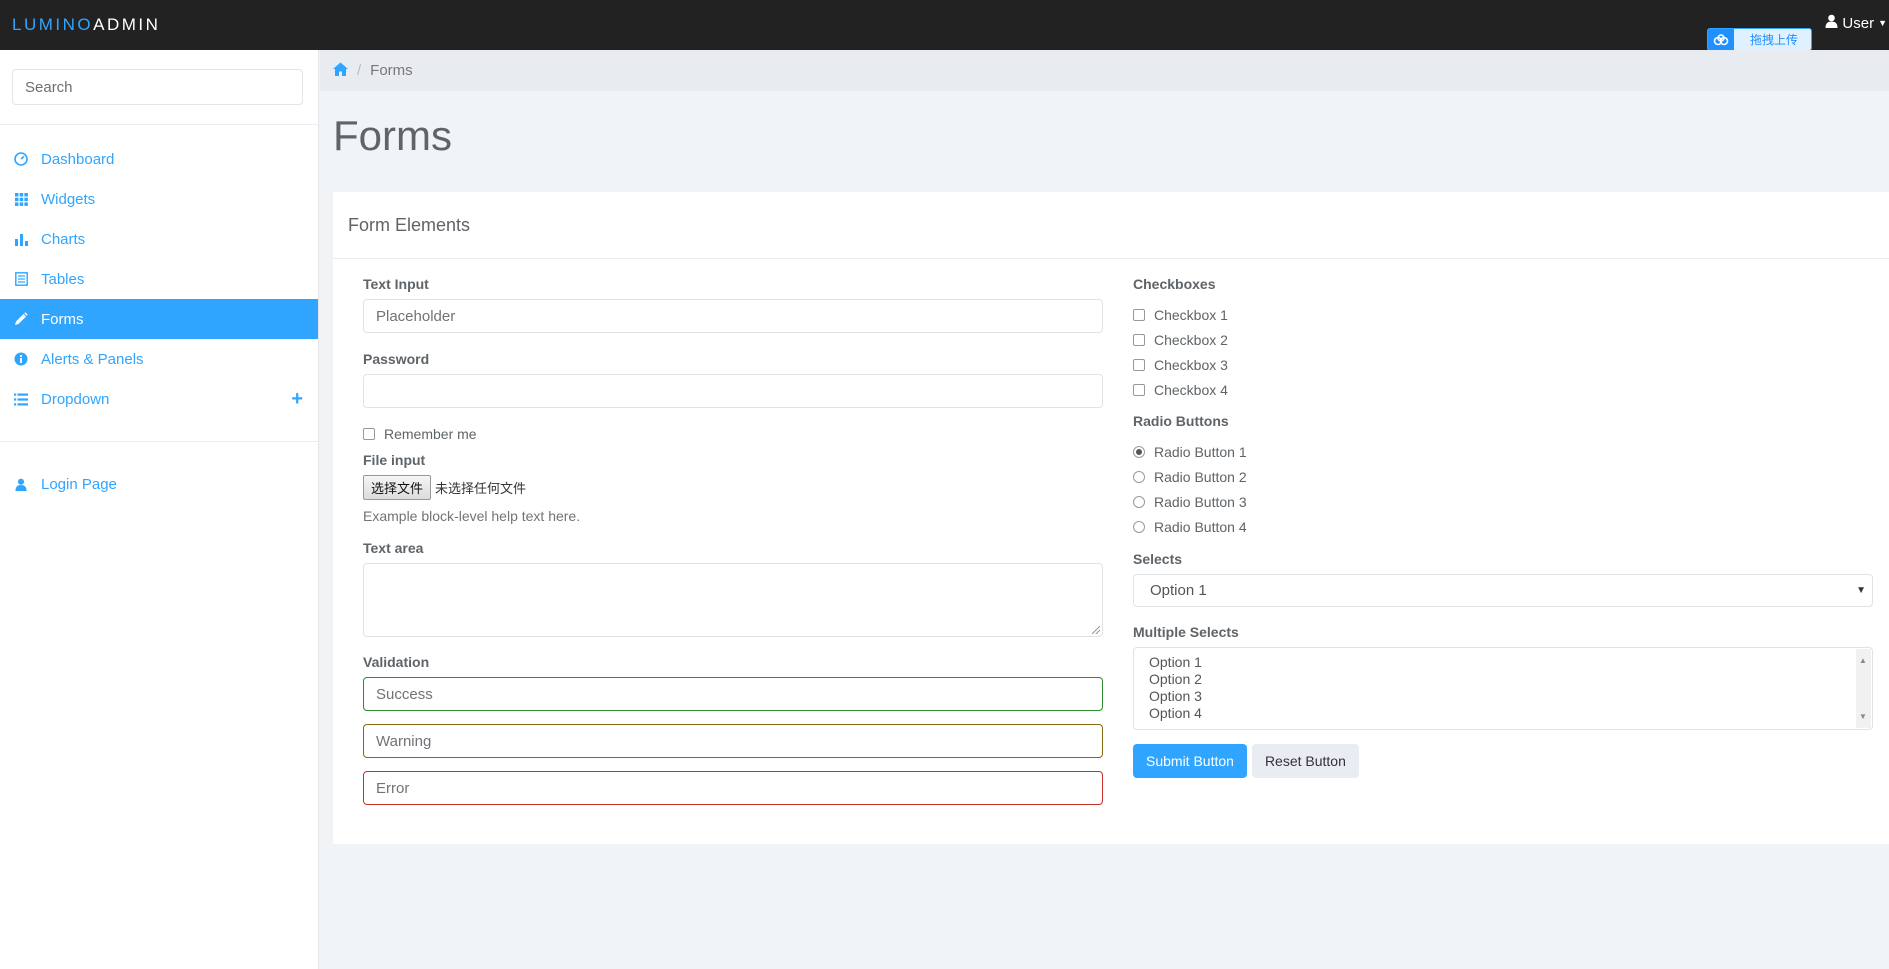  Describe the element at coordinates (369, 433) in the screenshot. I see `remember-me-checkbox` at that location.